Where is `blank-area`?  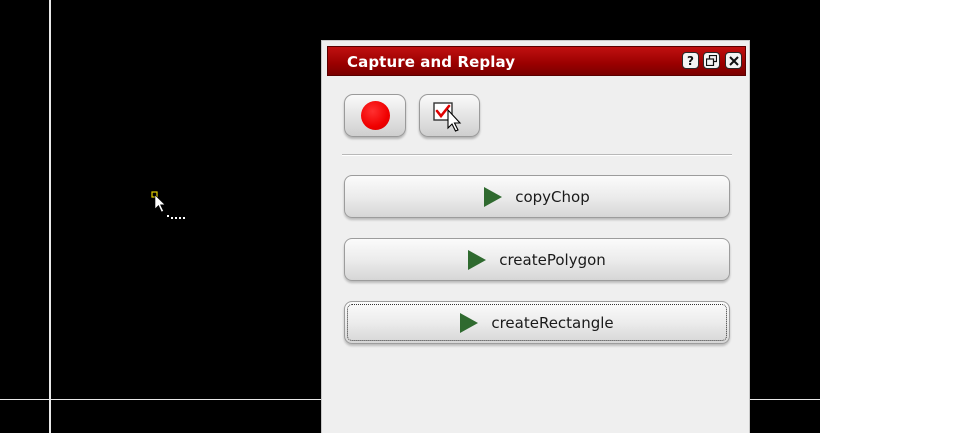
blank-area is located at coordinates (891, 216).